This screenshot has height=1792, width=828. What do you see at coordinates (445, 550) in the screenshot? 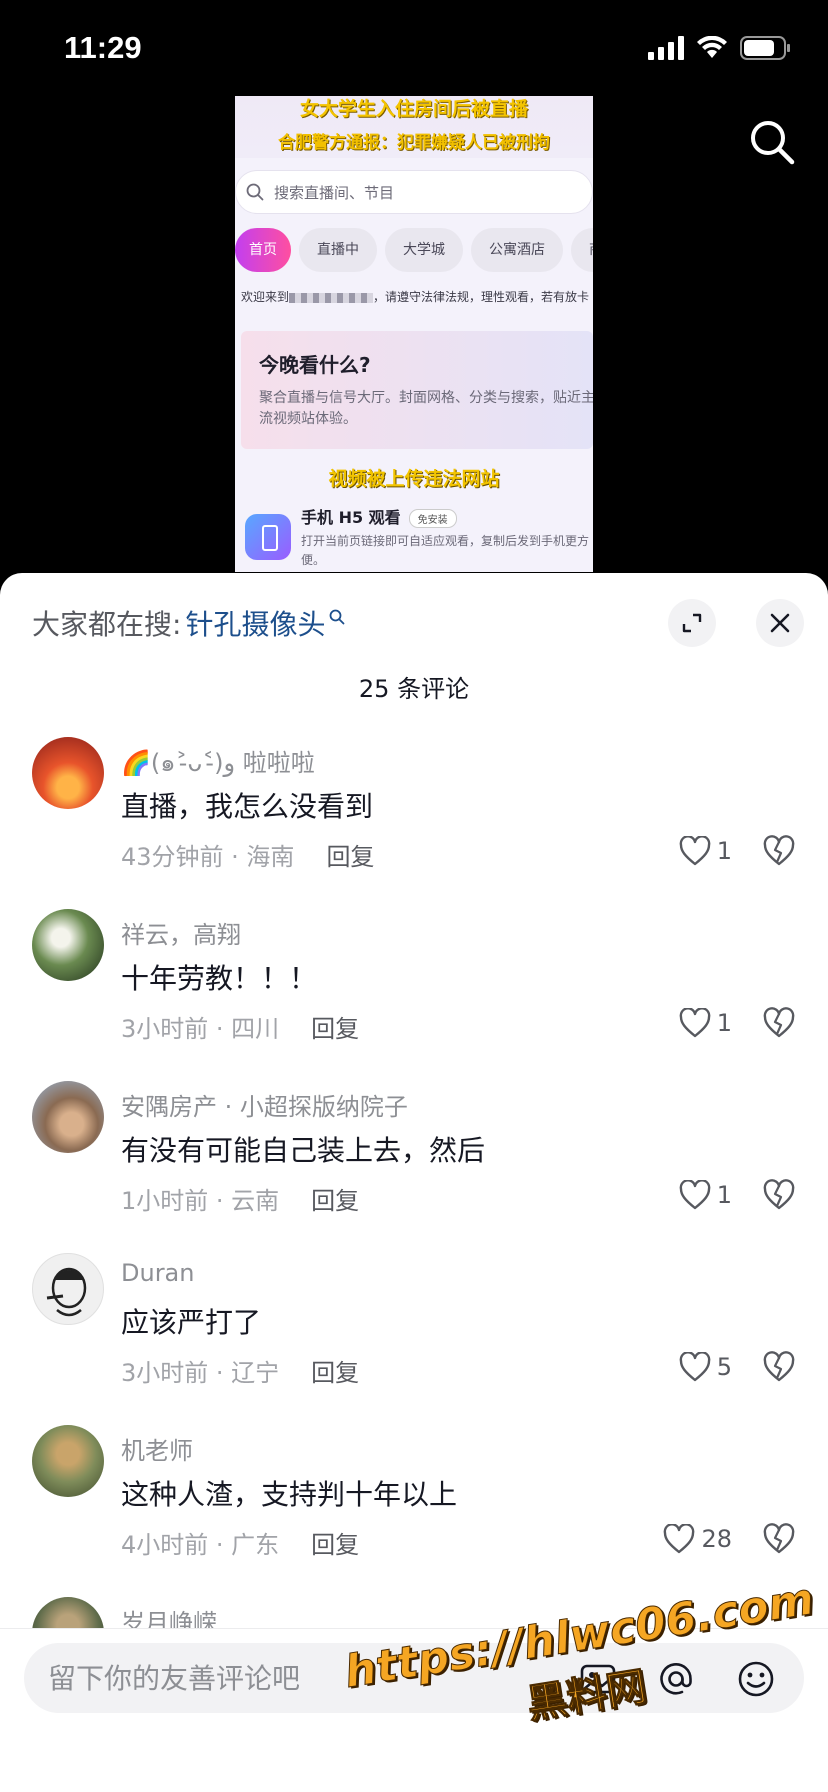
I see `video-h5-desc: 打开当前页链接即可自适应观看，复制后发到手机更方便。` at bounding box center [445, 550].